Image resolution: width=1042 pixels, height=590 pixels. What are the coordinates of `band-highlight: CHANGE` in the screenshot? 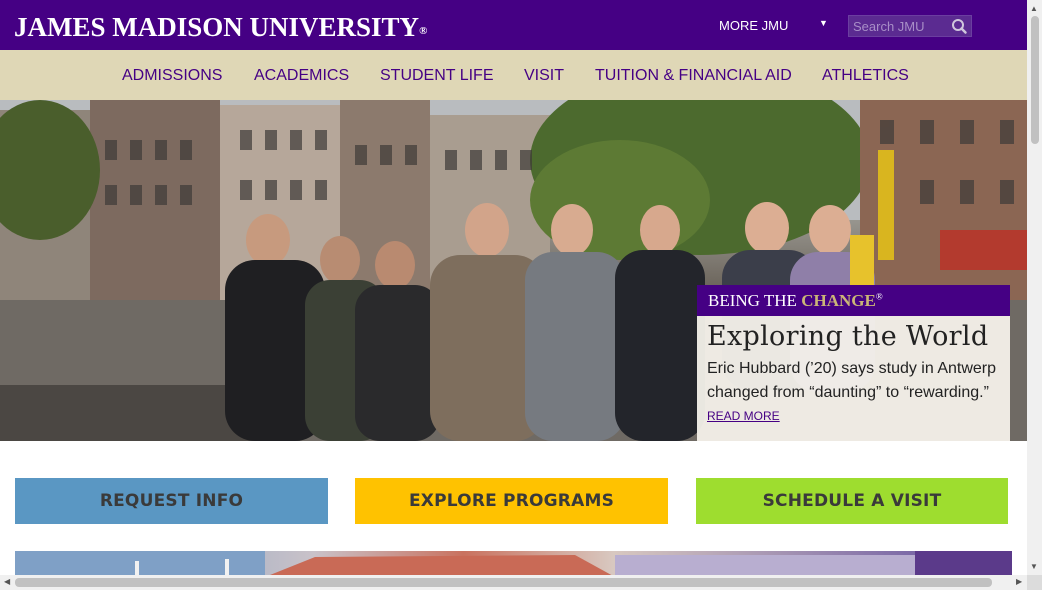 It's located at (838, 300).